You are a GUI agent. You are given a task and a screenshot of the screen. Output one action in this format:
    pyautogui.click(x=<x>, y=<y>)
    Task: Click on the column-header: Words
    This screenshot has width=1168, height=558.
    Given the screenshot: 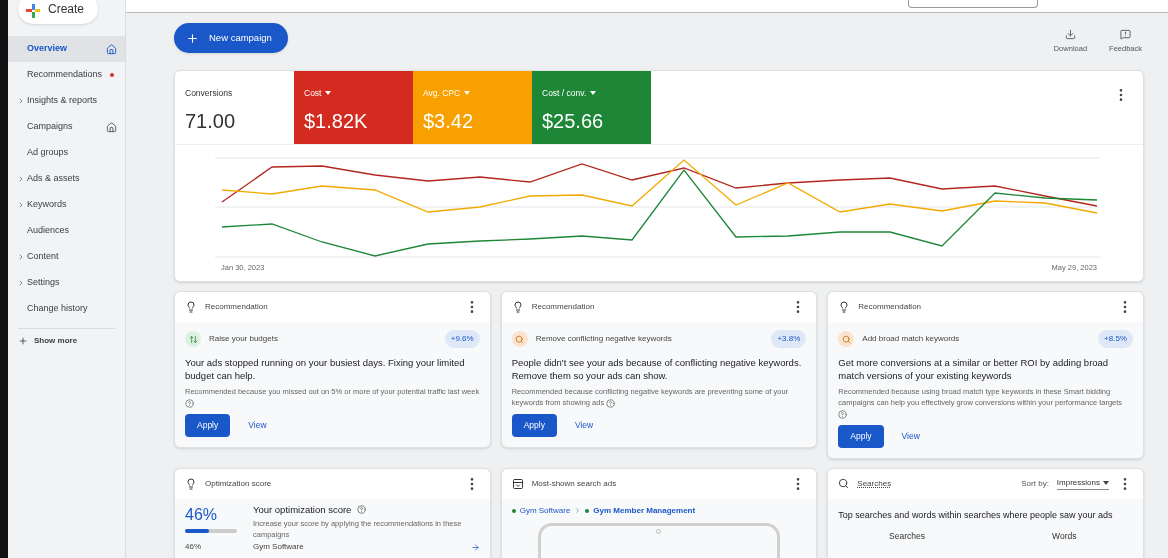 What is the action you would take?
    pyautogui.click(x=1064, y=536)
    